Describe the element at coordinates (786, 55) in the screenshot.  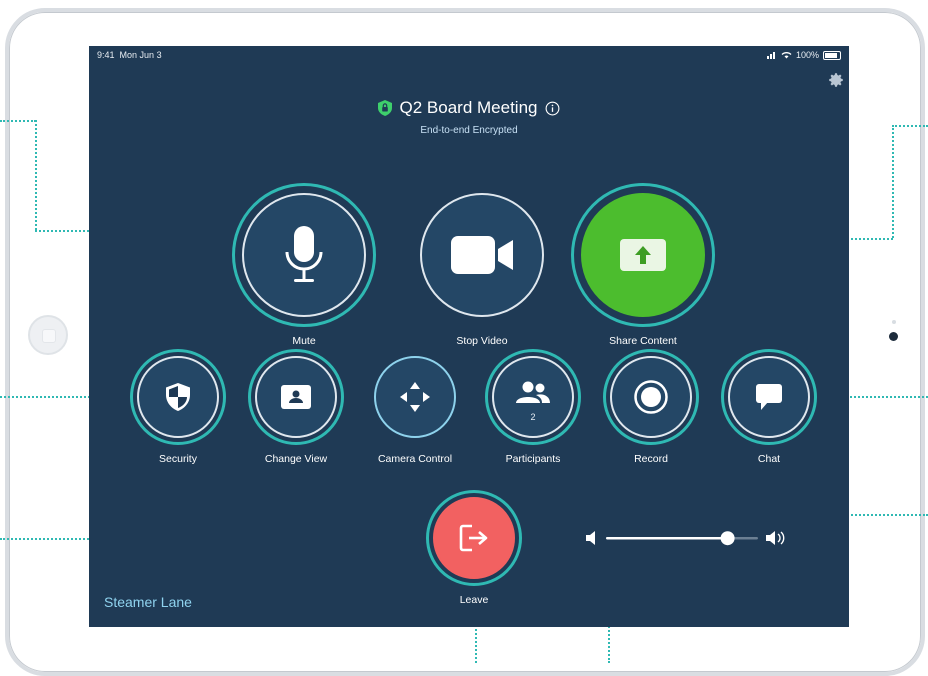
I see `wifi-icon` at that location.